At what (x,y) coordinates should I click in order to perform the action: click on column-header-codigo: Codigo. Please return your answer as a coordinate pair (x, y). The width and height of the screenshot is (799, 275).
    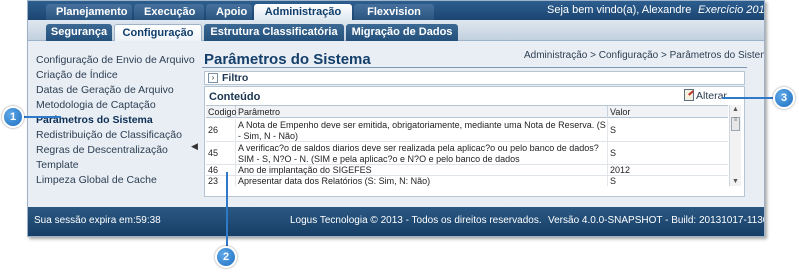
    Looking at the image, I should click on (221, 112).